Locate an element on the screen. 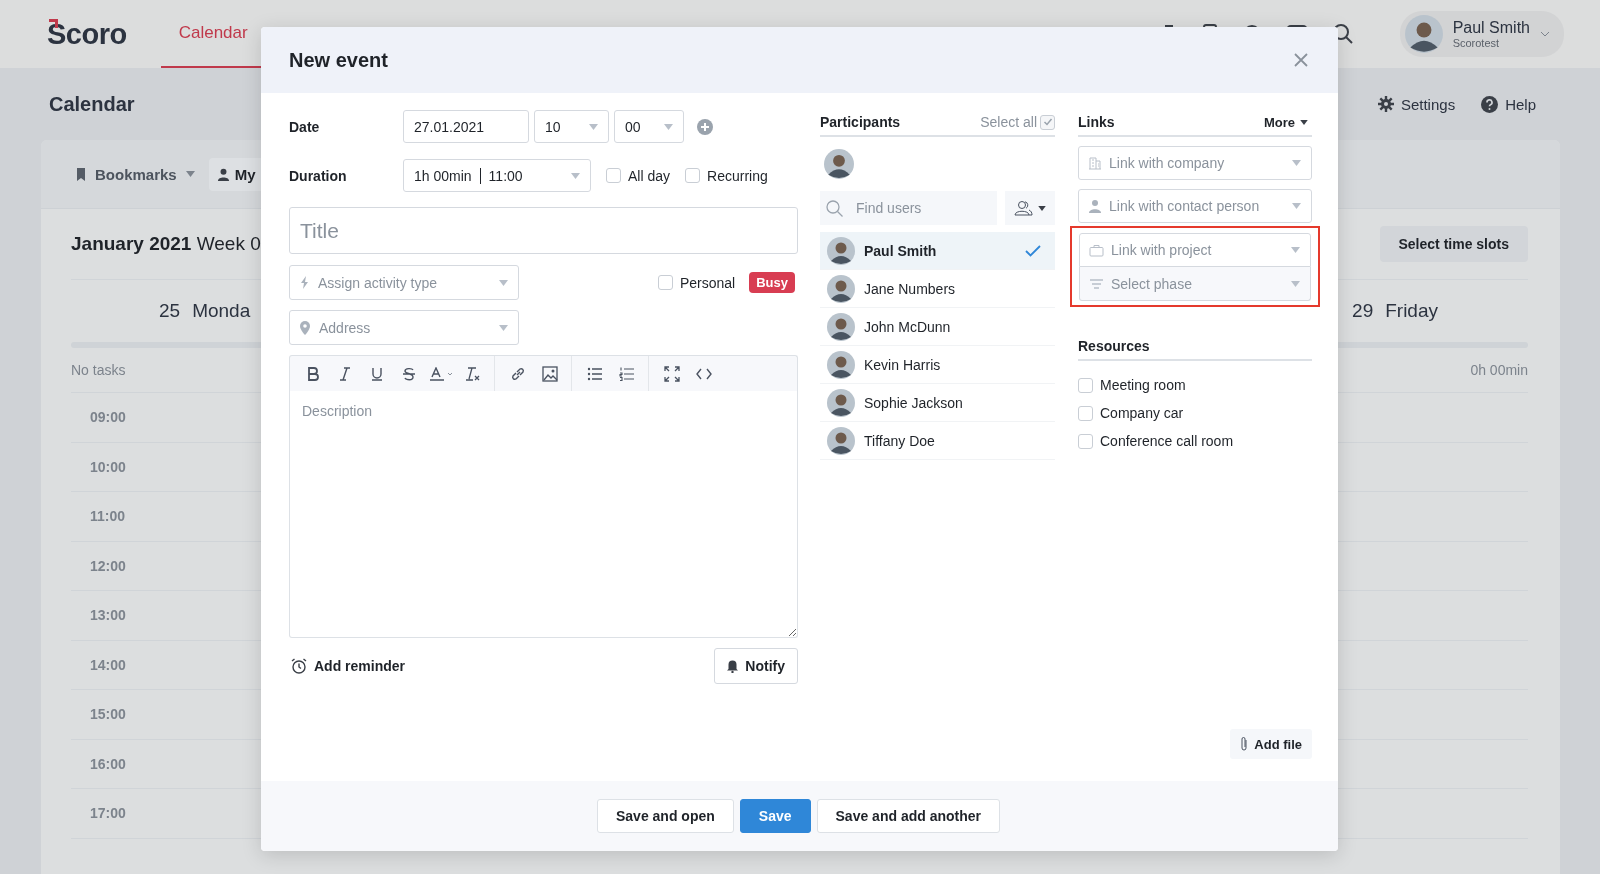 The height and width of the screenshot is (874, 1600). day-header: 25 Monda is located at coordinates (204, 311).